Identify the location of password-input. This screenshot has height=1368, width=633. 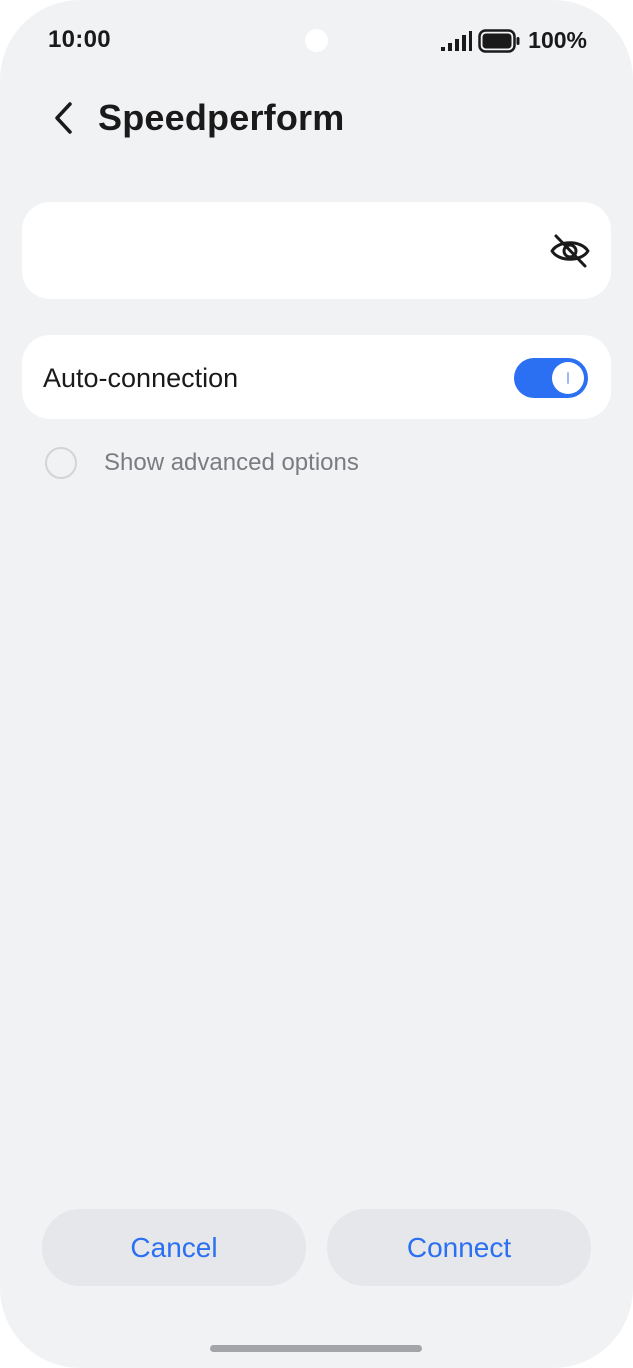
(291, 251).